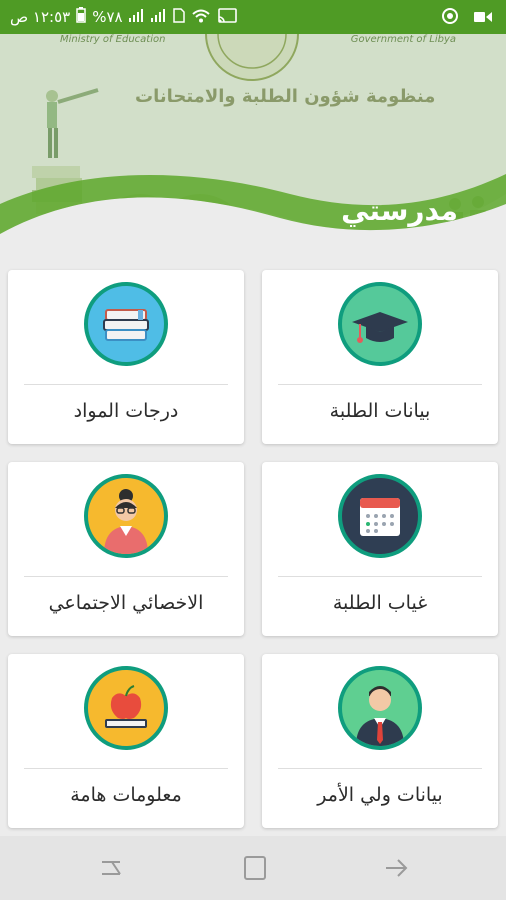 Image resolution: width=506 pixels, height=900 pixels. I want to click on card-label: معلومات هامة, so click(126, 795).